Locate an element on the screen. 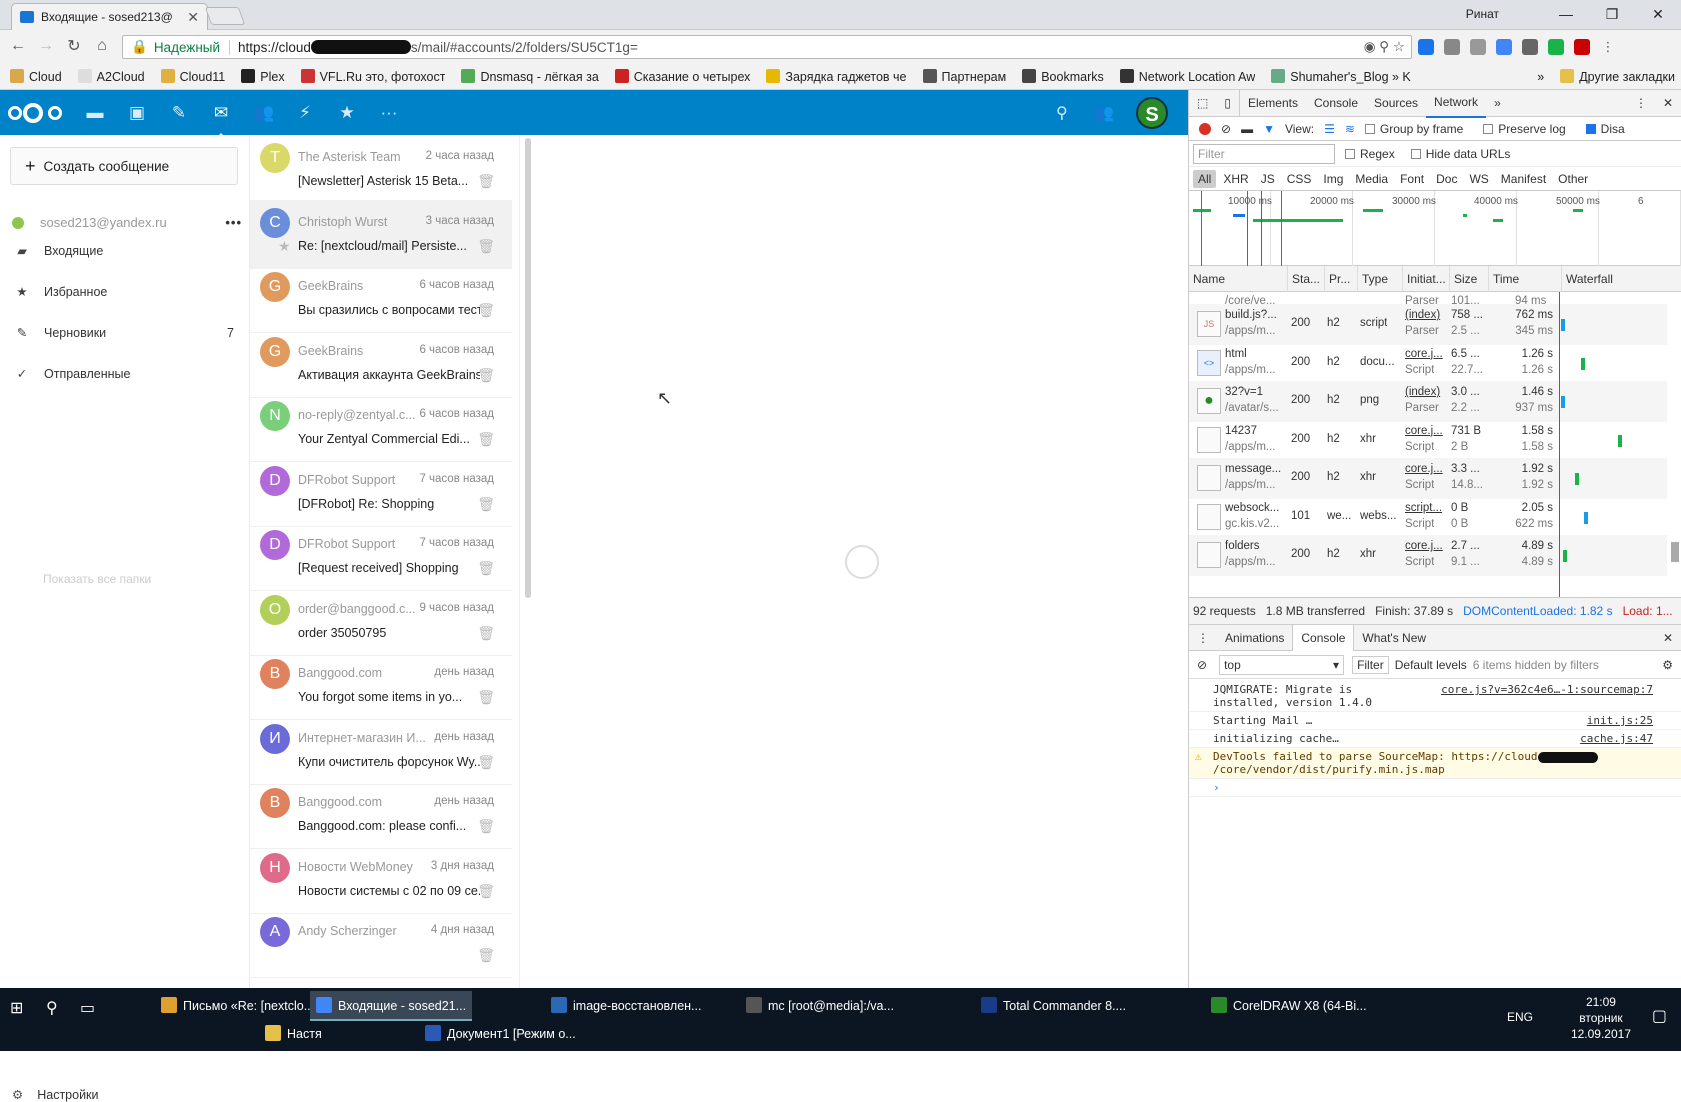 Image resolution: width=1681 pixels, height=1102 pixels. bookmark-item: Shumaher's_Blog » K is located at coordinates (1341, 76).